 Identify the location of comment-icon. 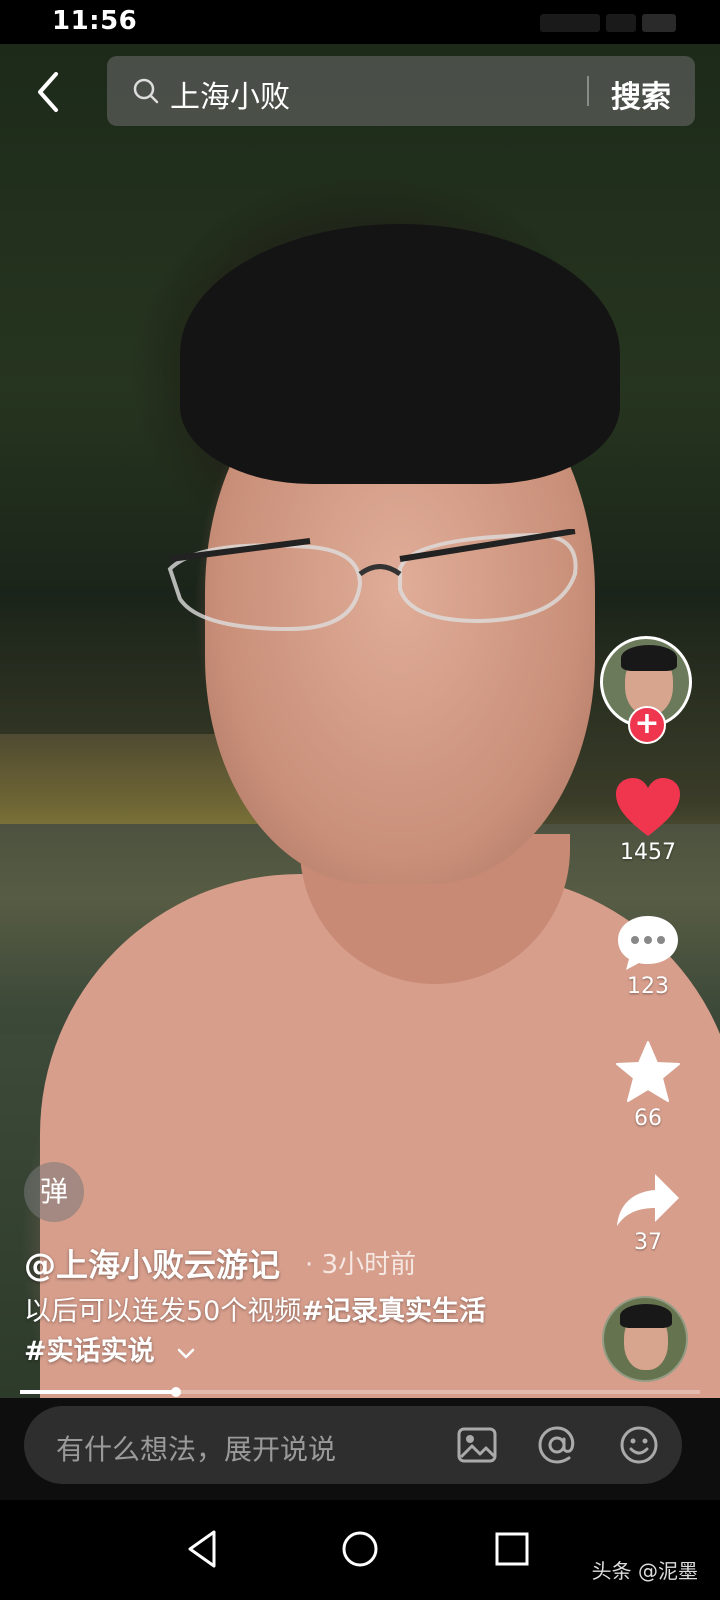
(648, 943).